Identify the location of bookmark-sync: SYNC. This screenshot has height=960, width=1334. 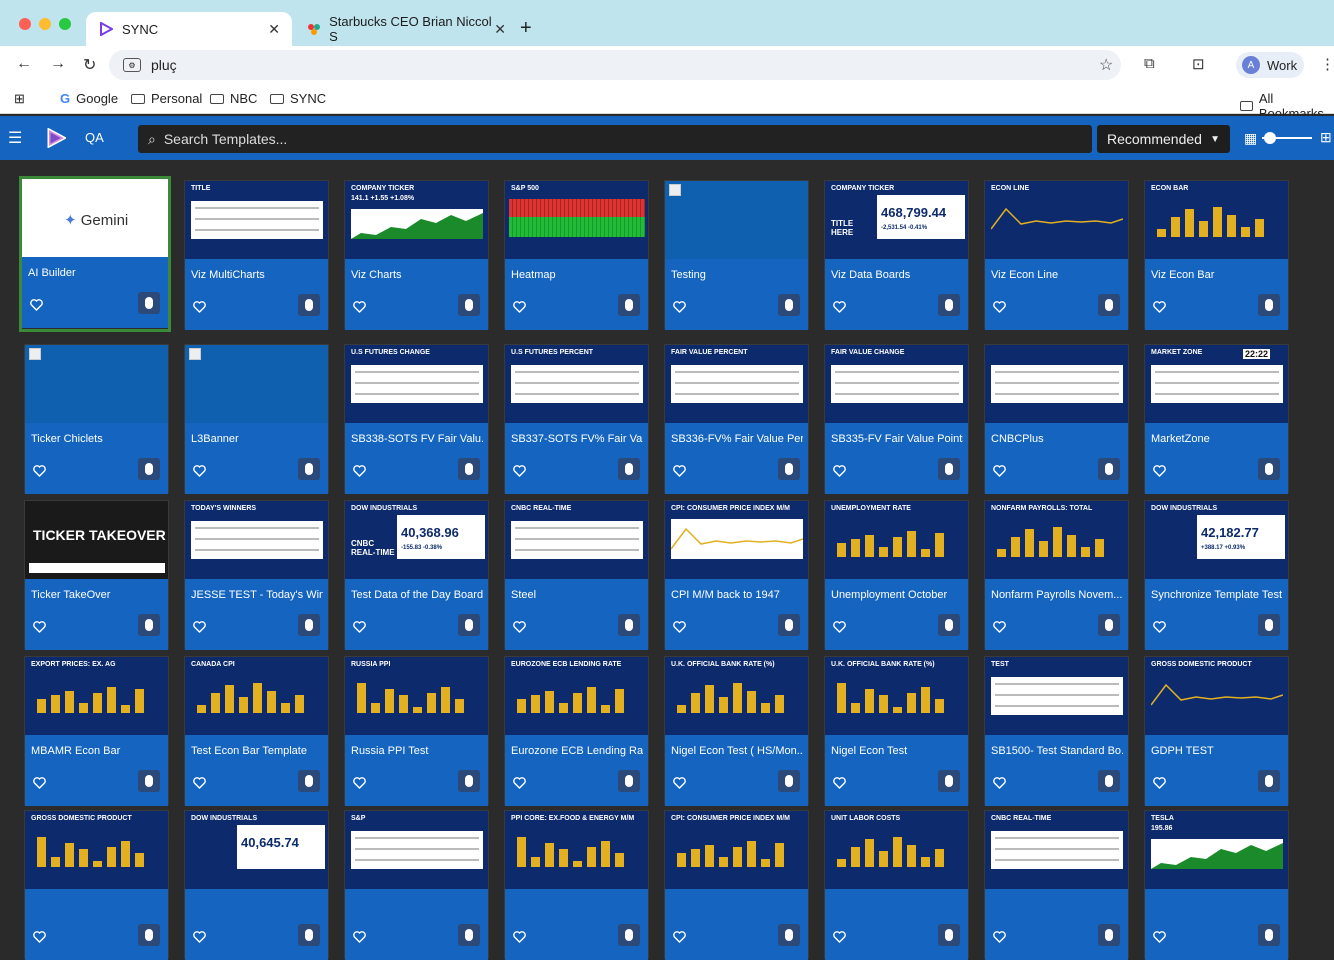
(298, 98).